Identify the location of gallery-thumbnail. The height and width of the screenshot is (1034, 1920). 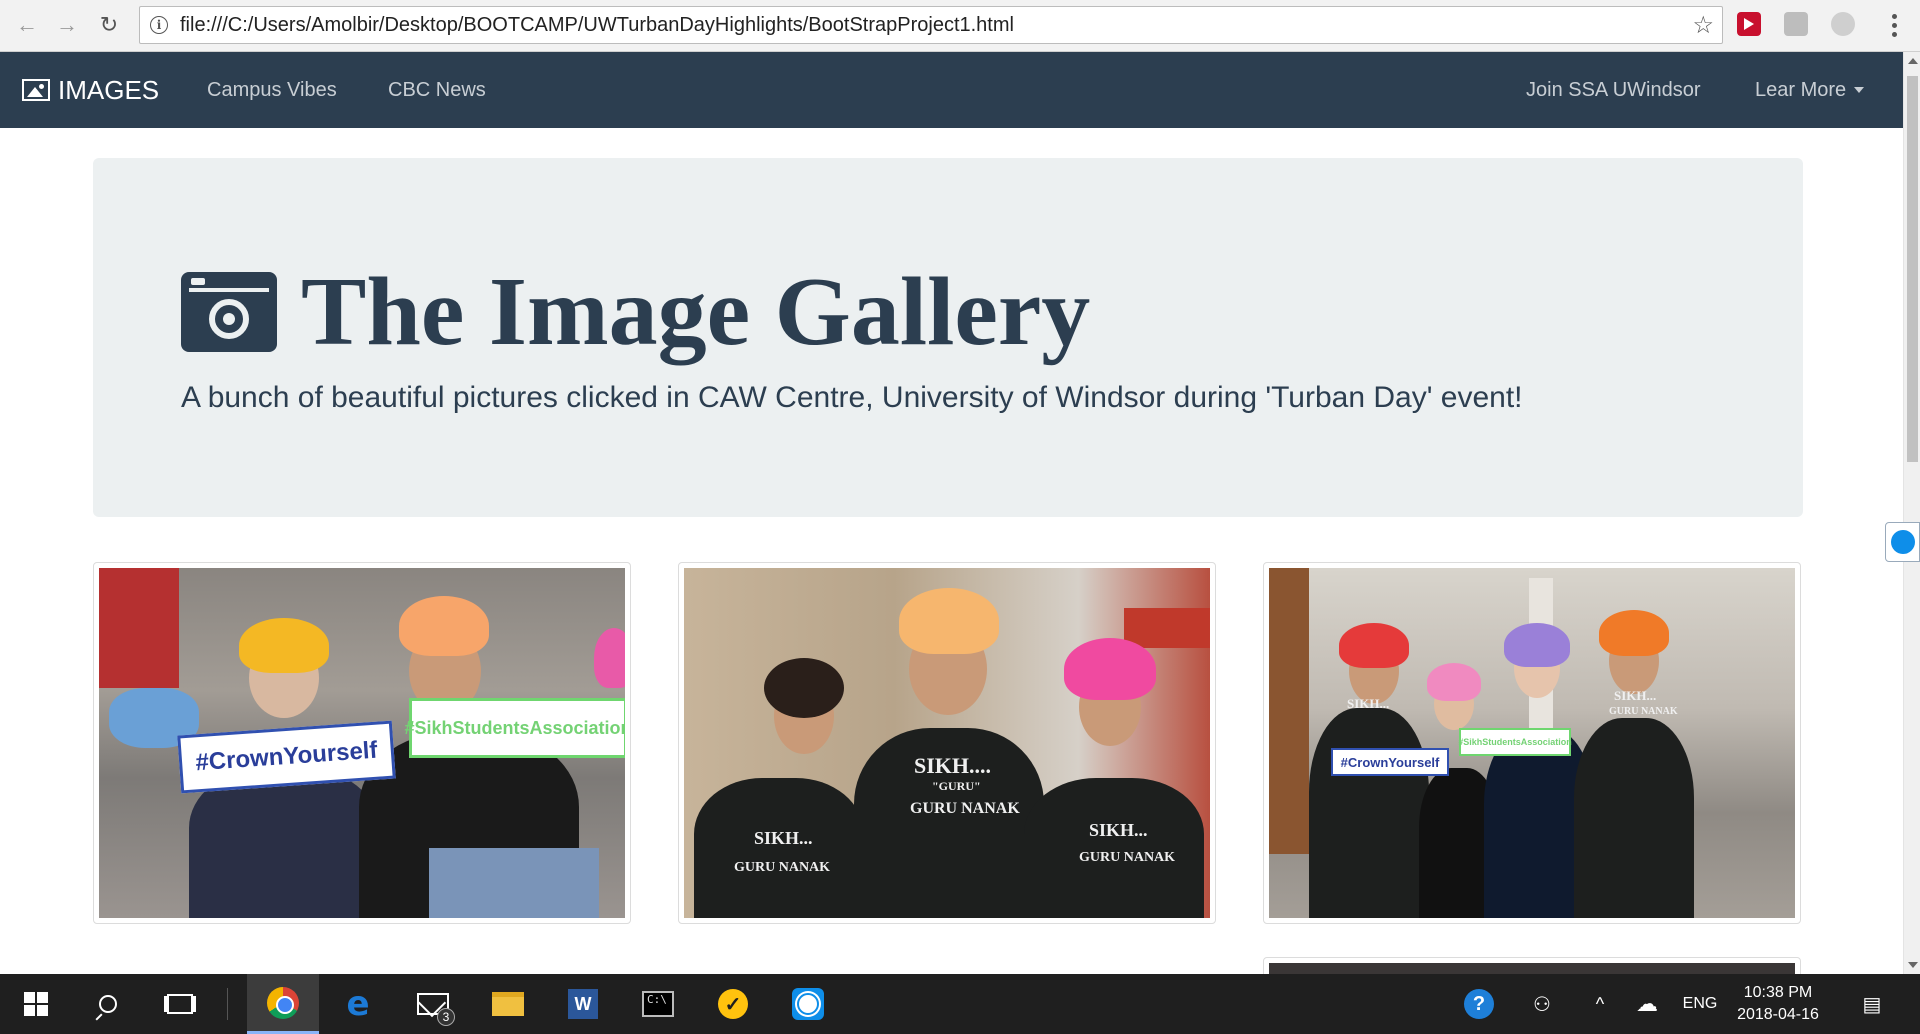
(1532, 965).